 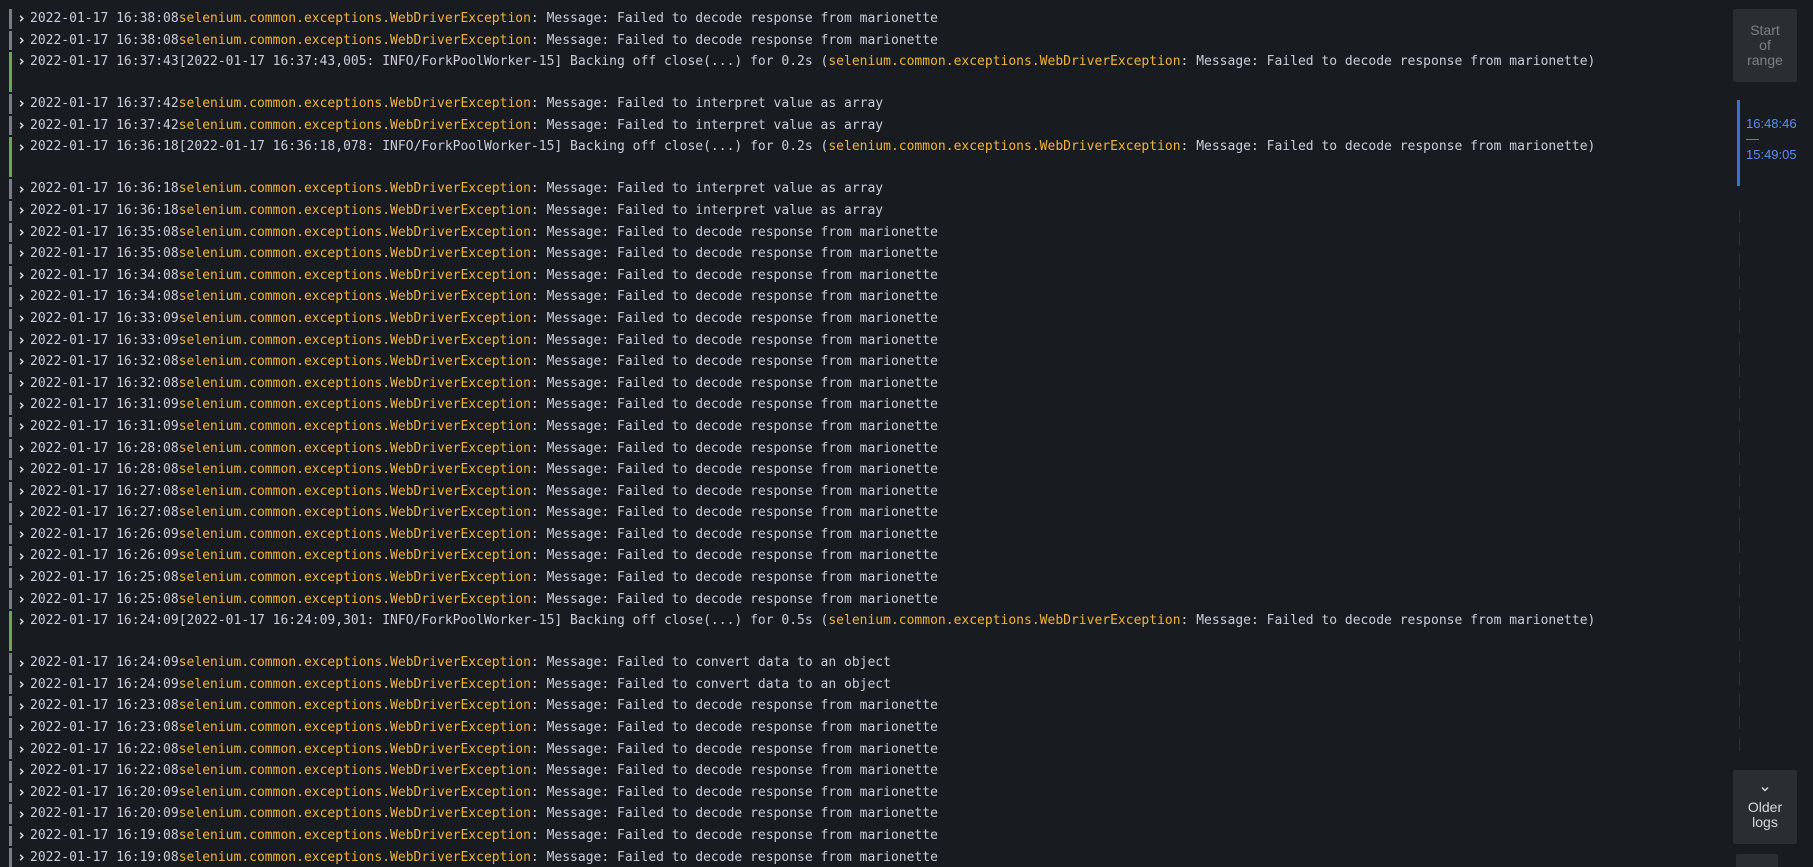 What do you see at coordinates (104, 663) in the screenshot?
I see `log-timestamp: 2022-01-17 16:24:09` at bounding box center [104, 663].